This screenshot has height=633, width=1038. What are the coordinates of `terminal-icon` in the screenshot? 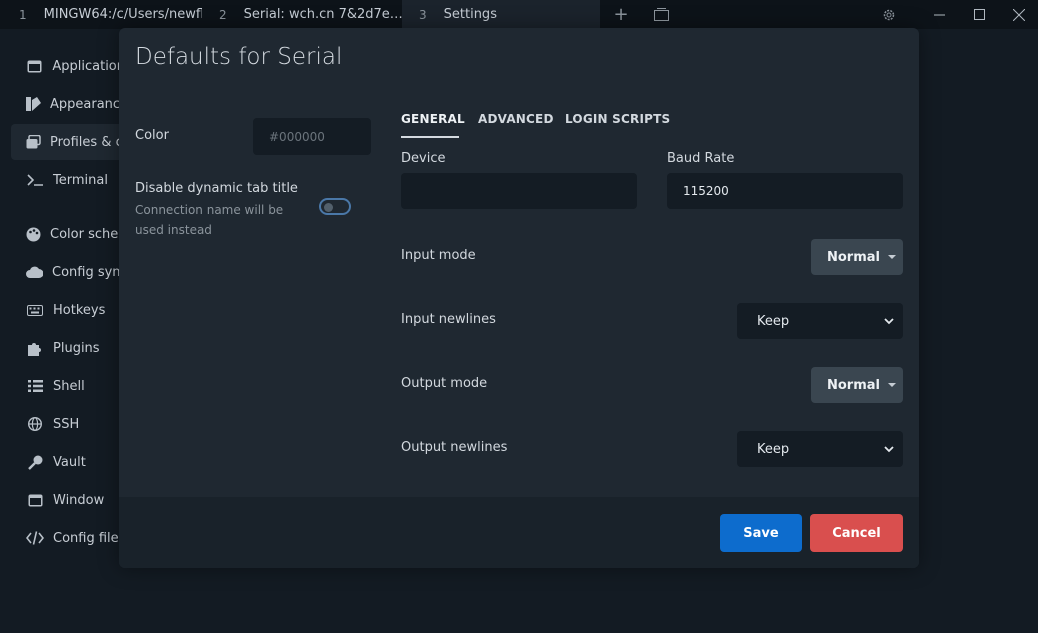 It's located at (35, 180).